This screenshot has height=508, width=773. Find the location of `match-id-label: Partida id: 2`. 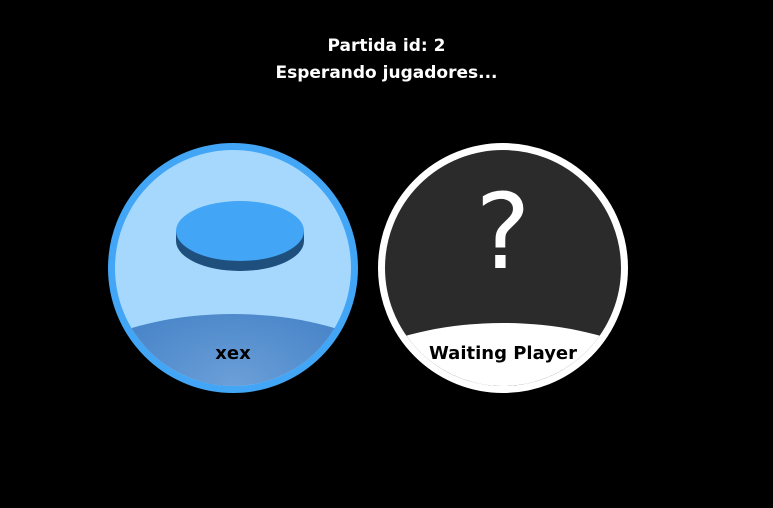

match-id-label: Partida id: 2 is located at coordinates (386, 46).